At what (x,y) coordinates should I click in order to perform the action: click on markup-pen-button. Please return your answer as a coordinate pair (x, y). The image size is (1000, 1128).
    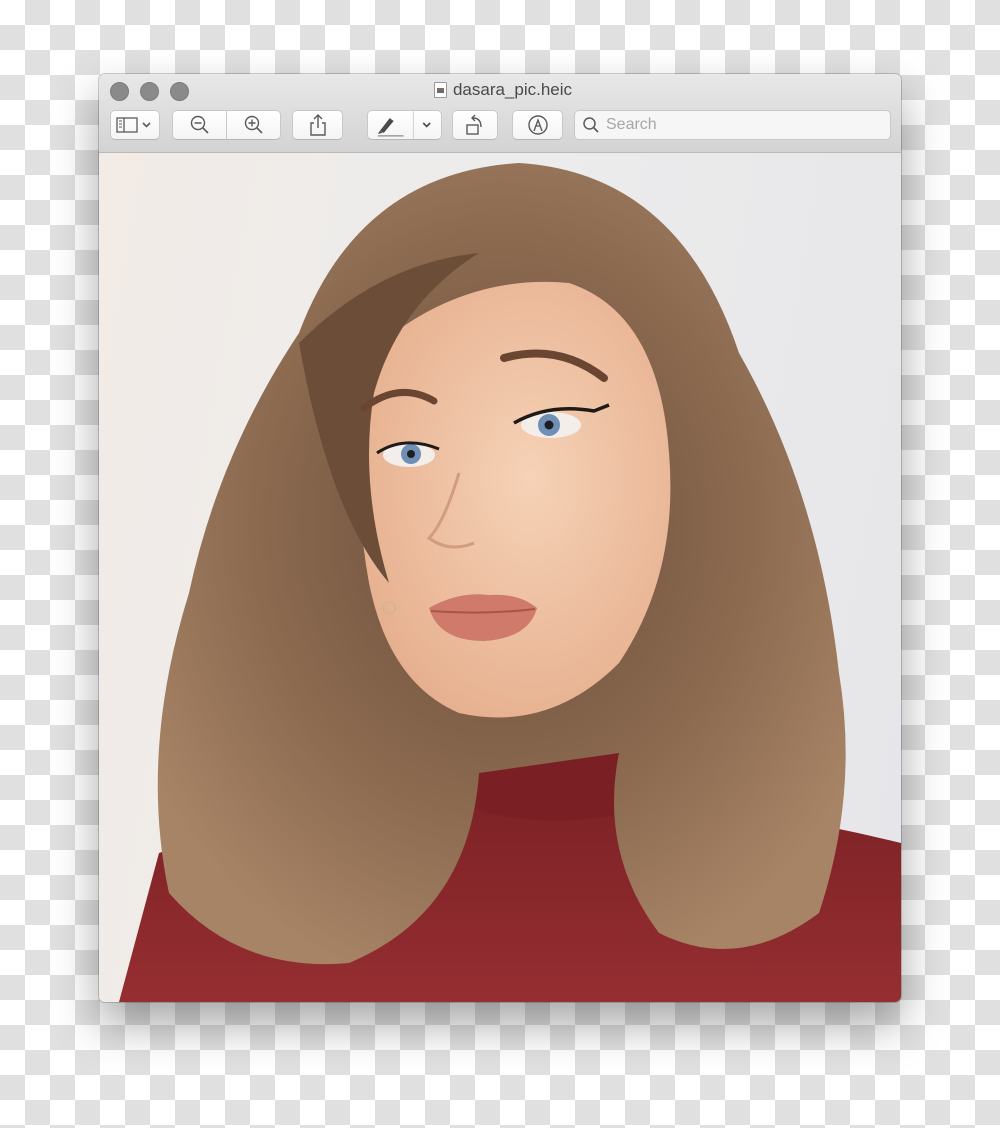
    Looking at the image, I should click on (404, 125).